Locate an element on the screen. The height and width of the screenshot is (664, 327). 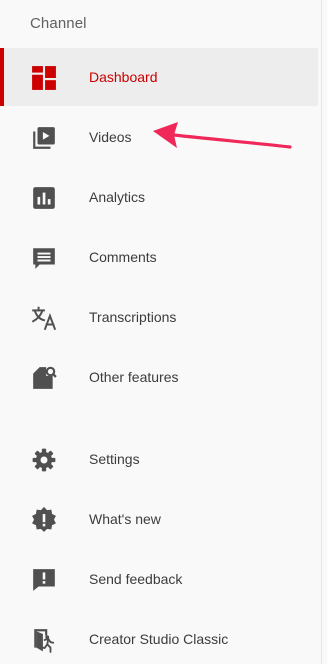
sidebar-item-settings: Settings is located at coordinates (159, 459).